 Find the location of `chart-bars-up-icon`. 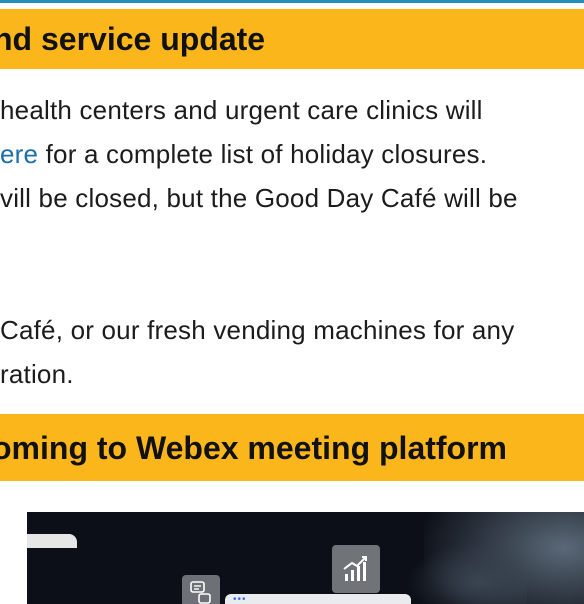

chart-bars-up-icon is located at coordinates (356, 569).